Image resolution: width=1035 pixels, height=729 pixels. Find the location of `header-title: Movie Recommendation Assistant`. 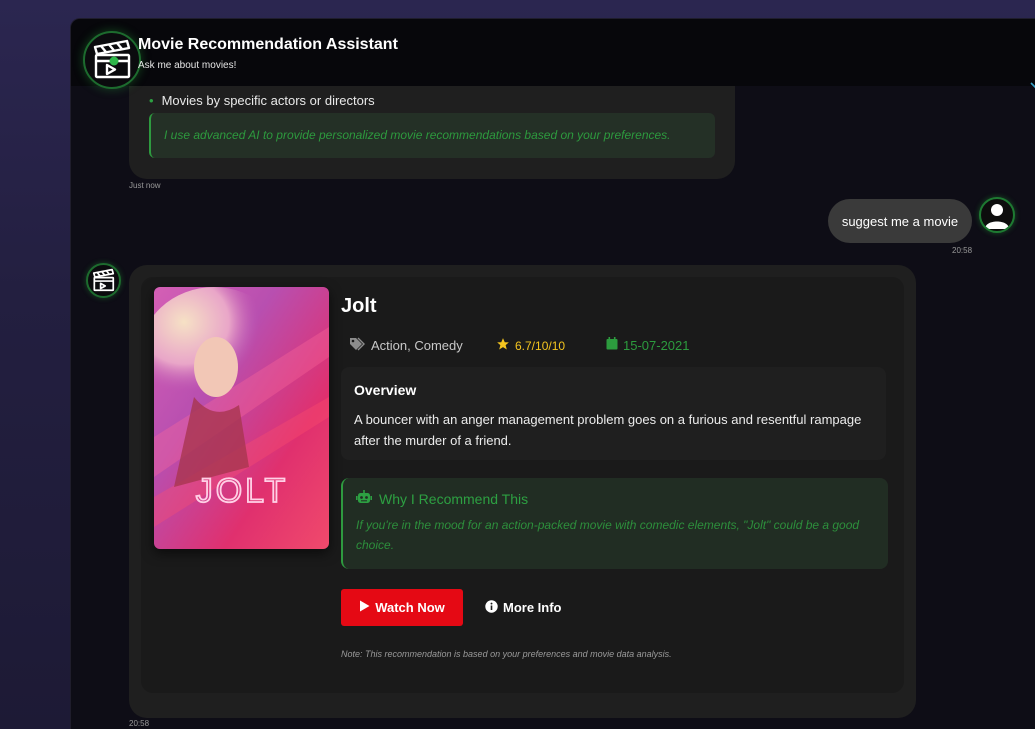

header-title: Movie Recommendation Assistant is located at coordinates (268, 44).